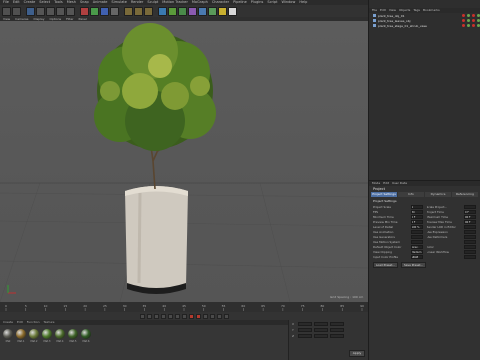 The height and width of the screenshot is (360, 480). Describe the element at coordinates (30, 11) in the screenshot. I see `live-selection-icon` at that location.